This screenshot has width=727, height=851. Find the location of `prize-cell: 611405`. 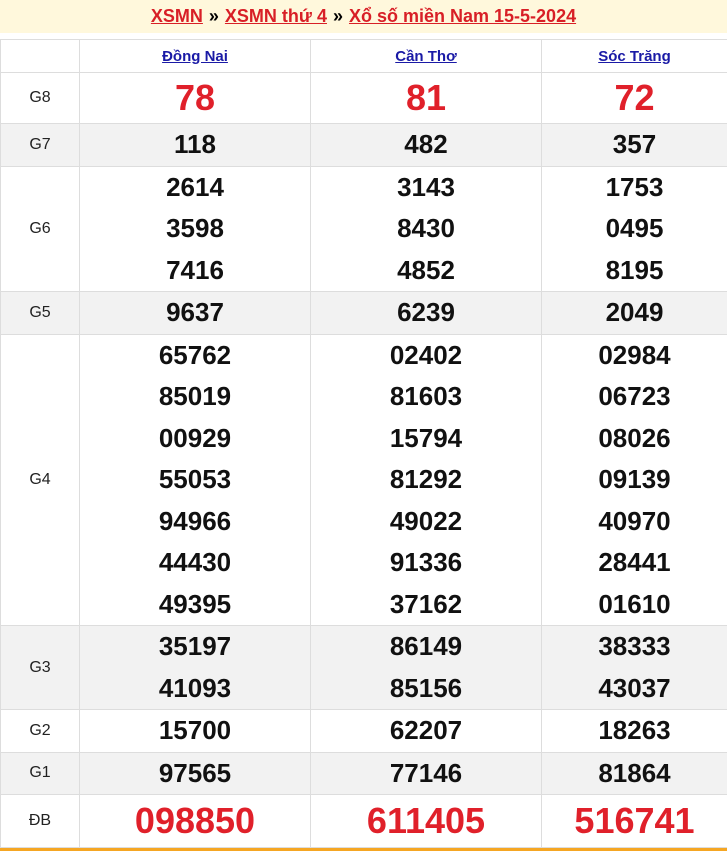

prize-cell: 611405 is located at coordinates (426, 821).